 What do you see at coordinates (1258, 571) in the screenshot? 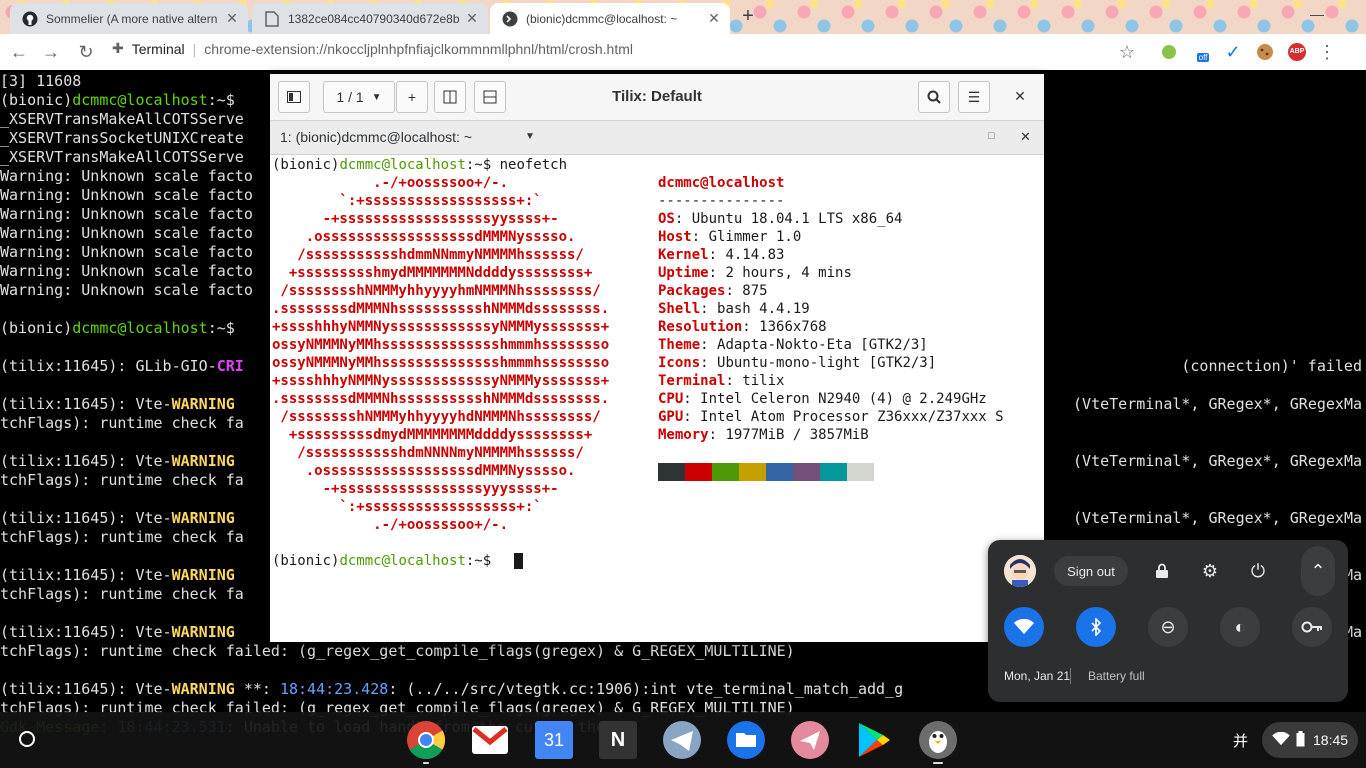
I see `power-icon: ⏻` at bounding box center [1258, 571].